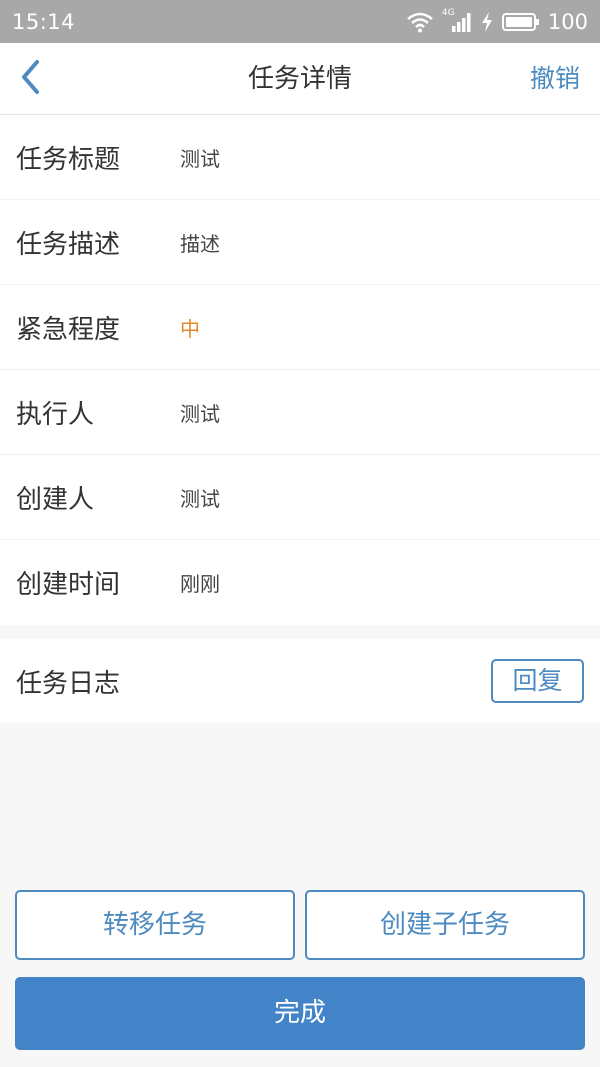 Image resolution: width=600 pixels, height=1067 pixels. I want to click on status-time: 15:14, so click(44, 21).